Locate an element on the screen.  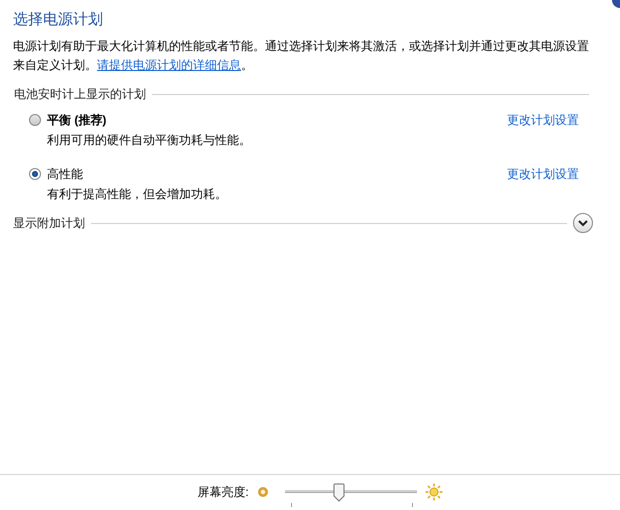
slider-thumb is located at coordinates (338, 492).